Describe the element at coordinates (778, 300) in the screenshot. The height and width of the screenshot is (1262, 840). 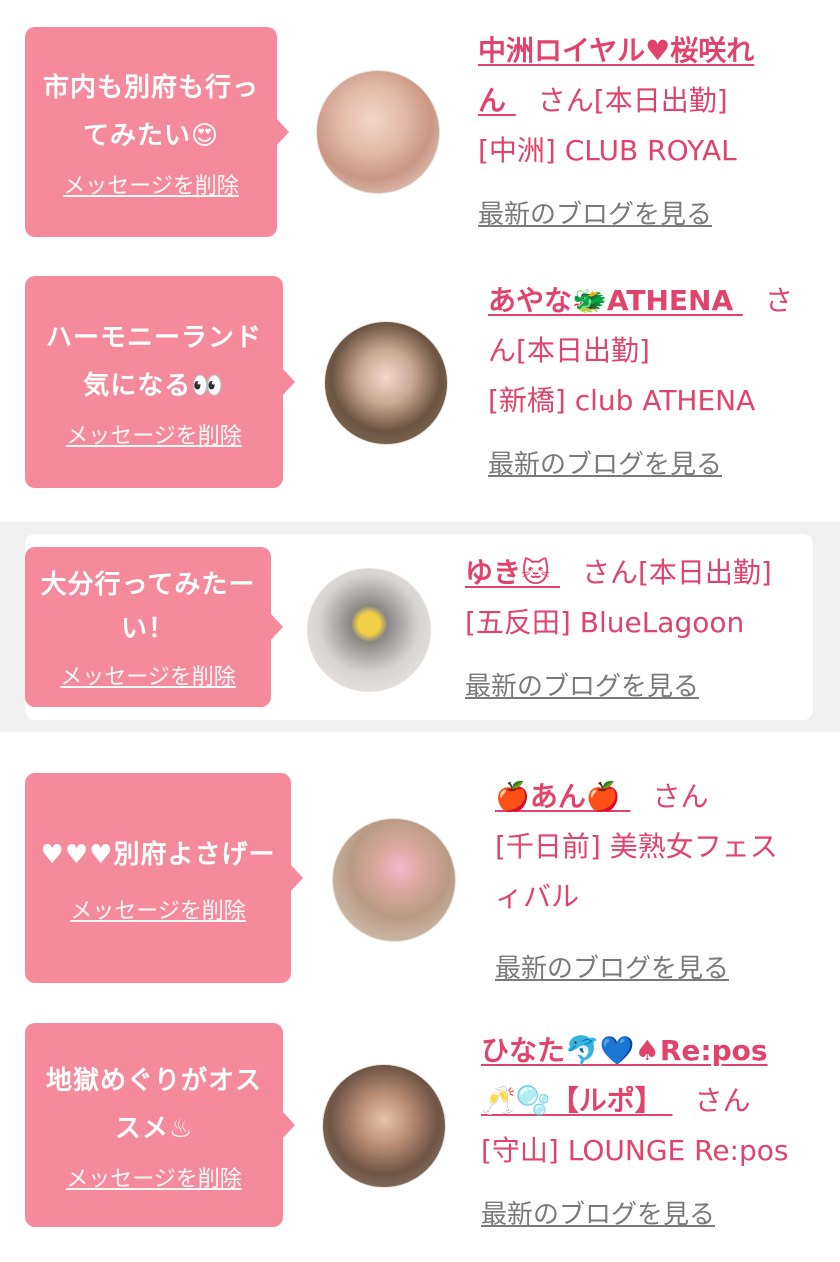
I see `honorific: さ` at that location.